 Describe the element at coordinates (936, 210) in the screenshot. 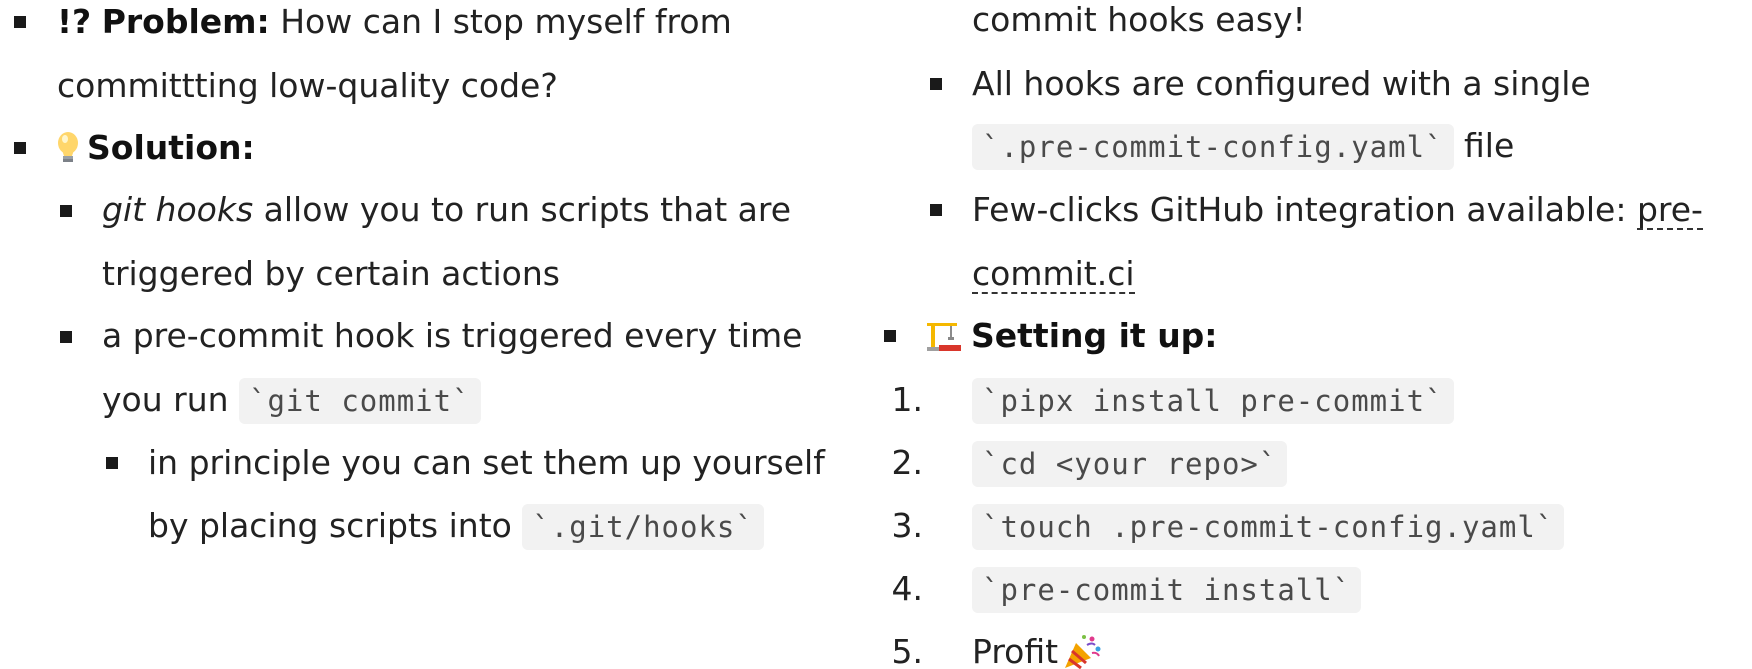

I see `bullet-github` at that location.